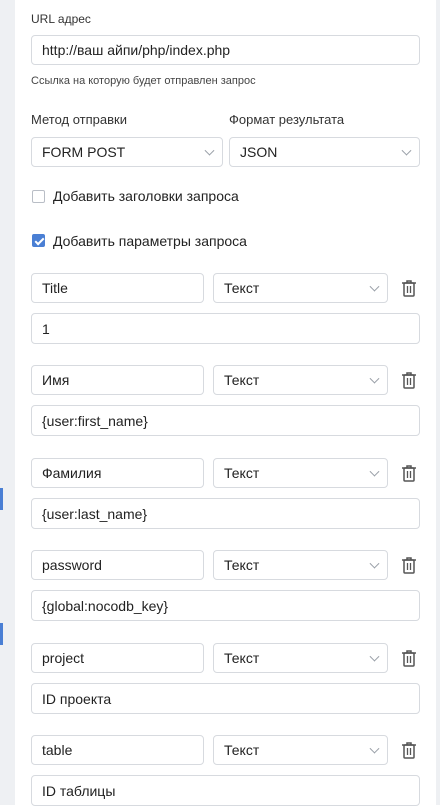 This screenshot has width=440, height=806. What do you see at coordinates (117, 288) in the screenshot?
I see `param-key-input: Title` at bounding box center [117, 288].